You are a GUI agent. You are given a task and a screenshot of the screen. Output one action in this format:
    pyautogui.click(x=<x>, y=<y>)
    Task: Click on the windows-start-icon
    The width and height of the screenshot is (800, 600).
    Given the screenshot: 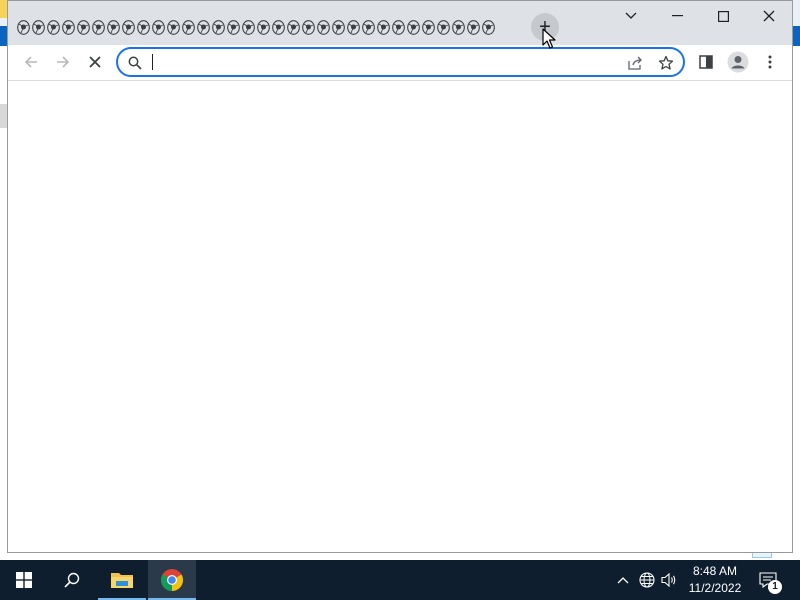 What is the action you would take?
    pyautogui.click(x=24, y=580)
    